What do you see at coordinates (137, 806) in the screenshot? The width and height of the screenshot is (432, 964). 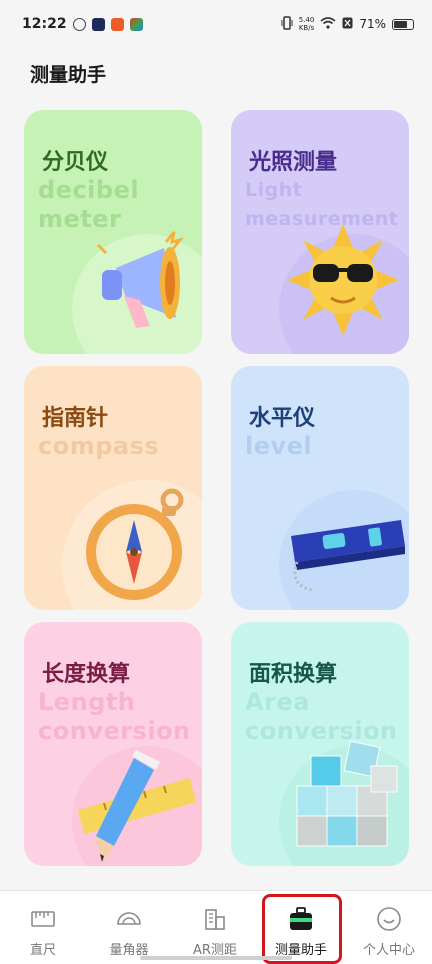 I see `ruler-pencil-icon` at bounding box center [137, 806].